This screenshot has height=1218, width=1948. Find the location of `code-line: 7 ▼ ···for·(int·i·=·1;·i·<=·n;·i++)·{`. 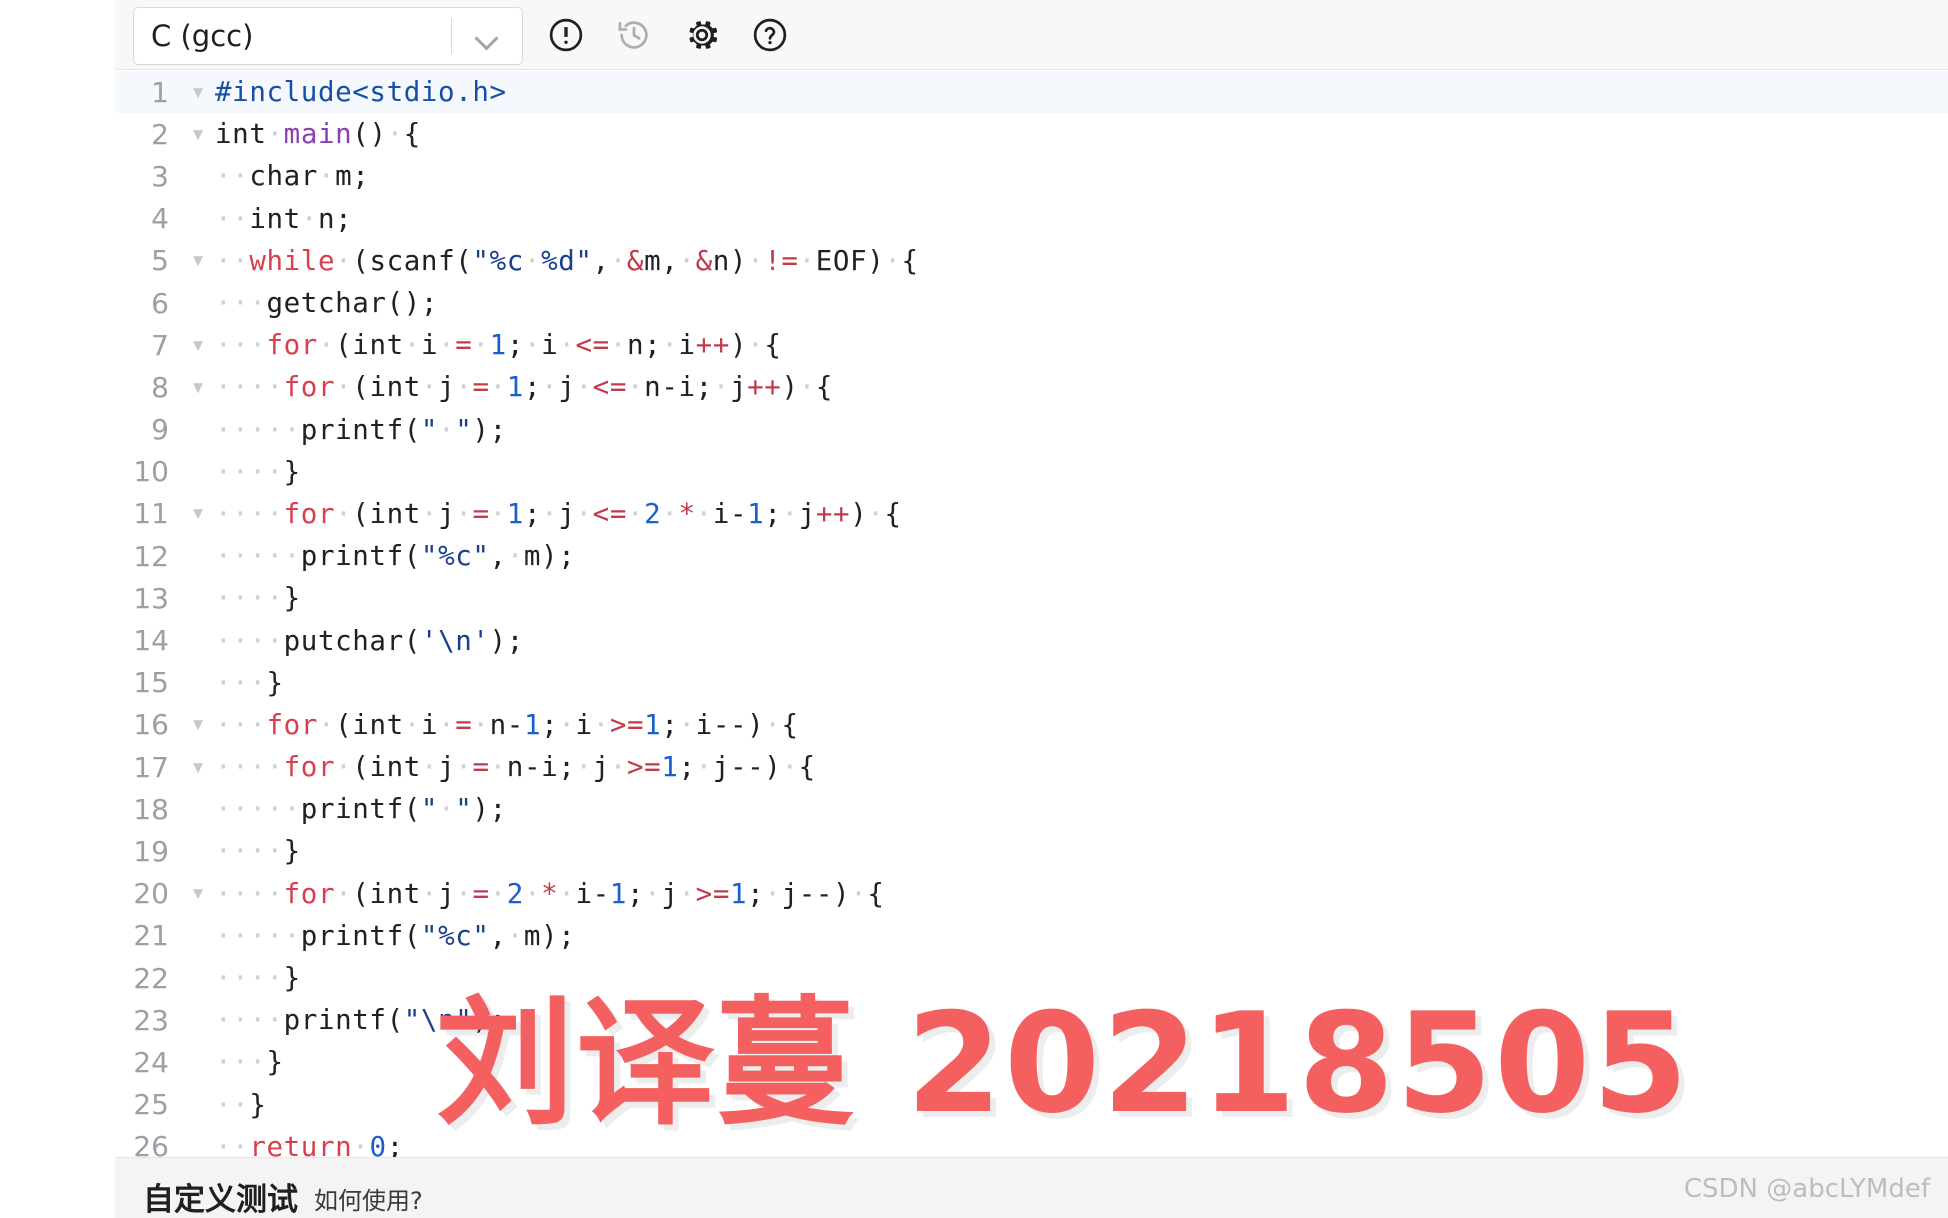

code-line: 7 ▼ ···for·(int·i·=·1;·i·<=·n;·i++)·{ is located at coordinates (1031, 345).